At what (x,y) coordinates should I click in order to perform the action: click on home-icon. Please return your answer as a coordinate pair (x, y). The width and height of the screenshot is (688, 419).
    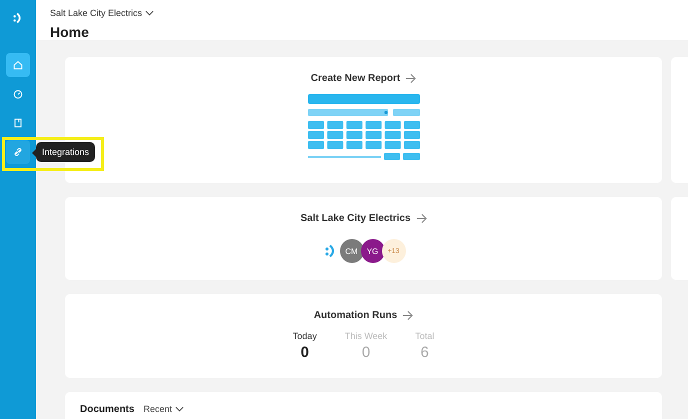
    Looking at the image, I should click on (18, 65).